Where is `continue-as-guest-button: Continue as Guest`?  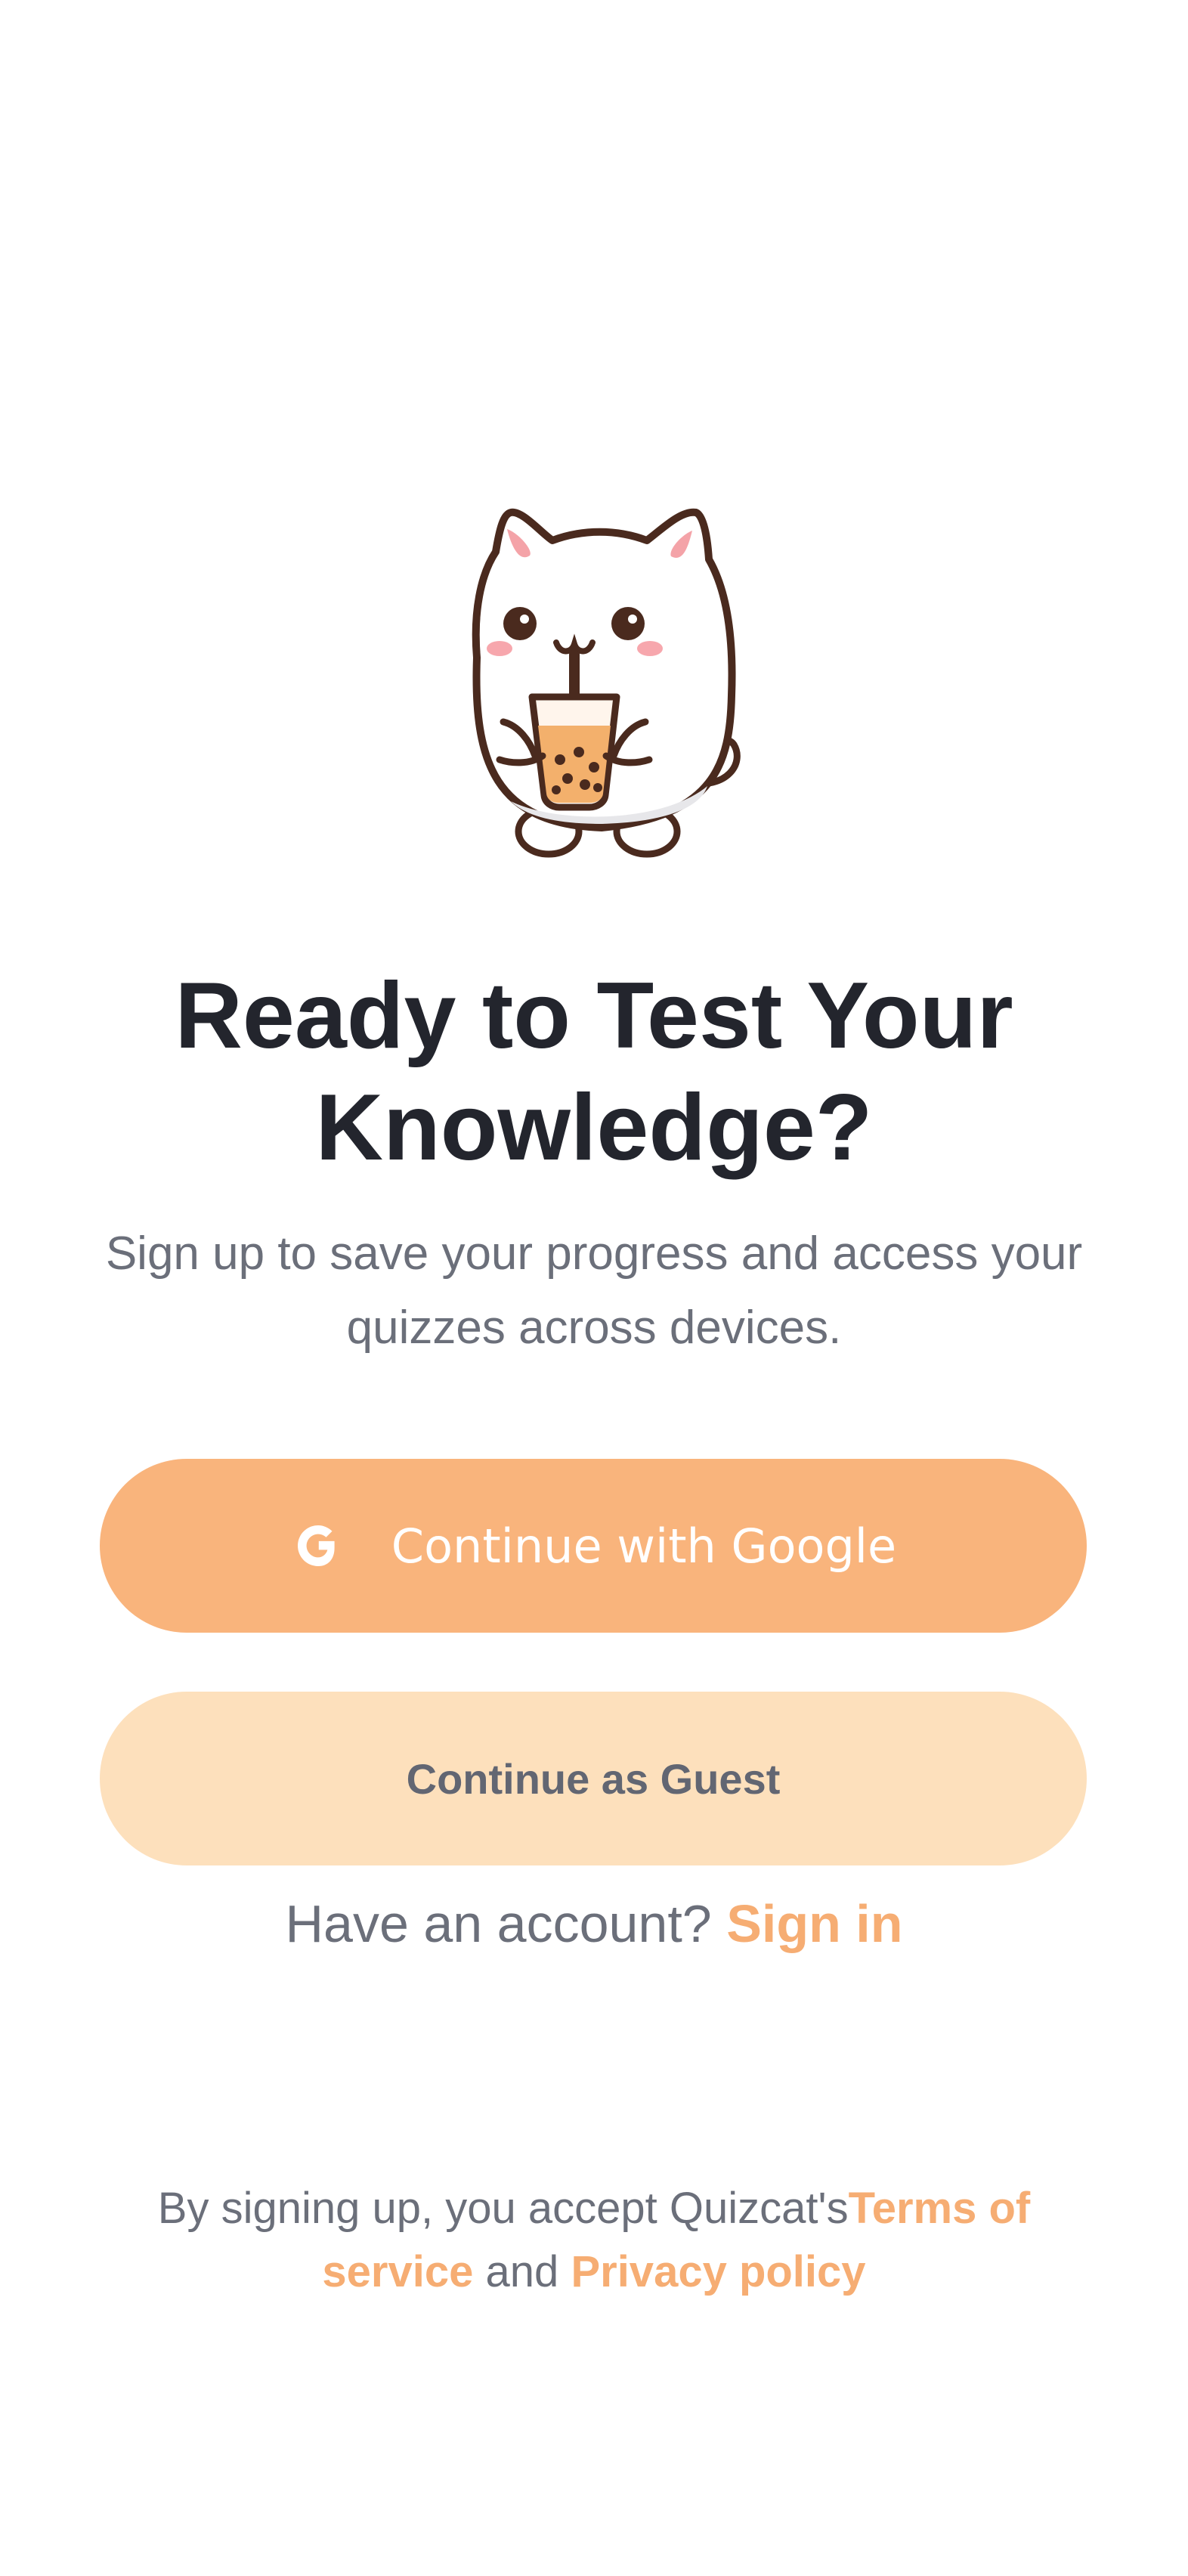 continue-as-guest-button: Continue as Guest is located at coordinates (593, 1778).